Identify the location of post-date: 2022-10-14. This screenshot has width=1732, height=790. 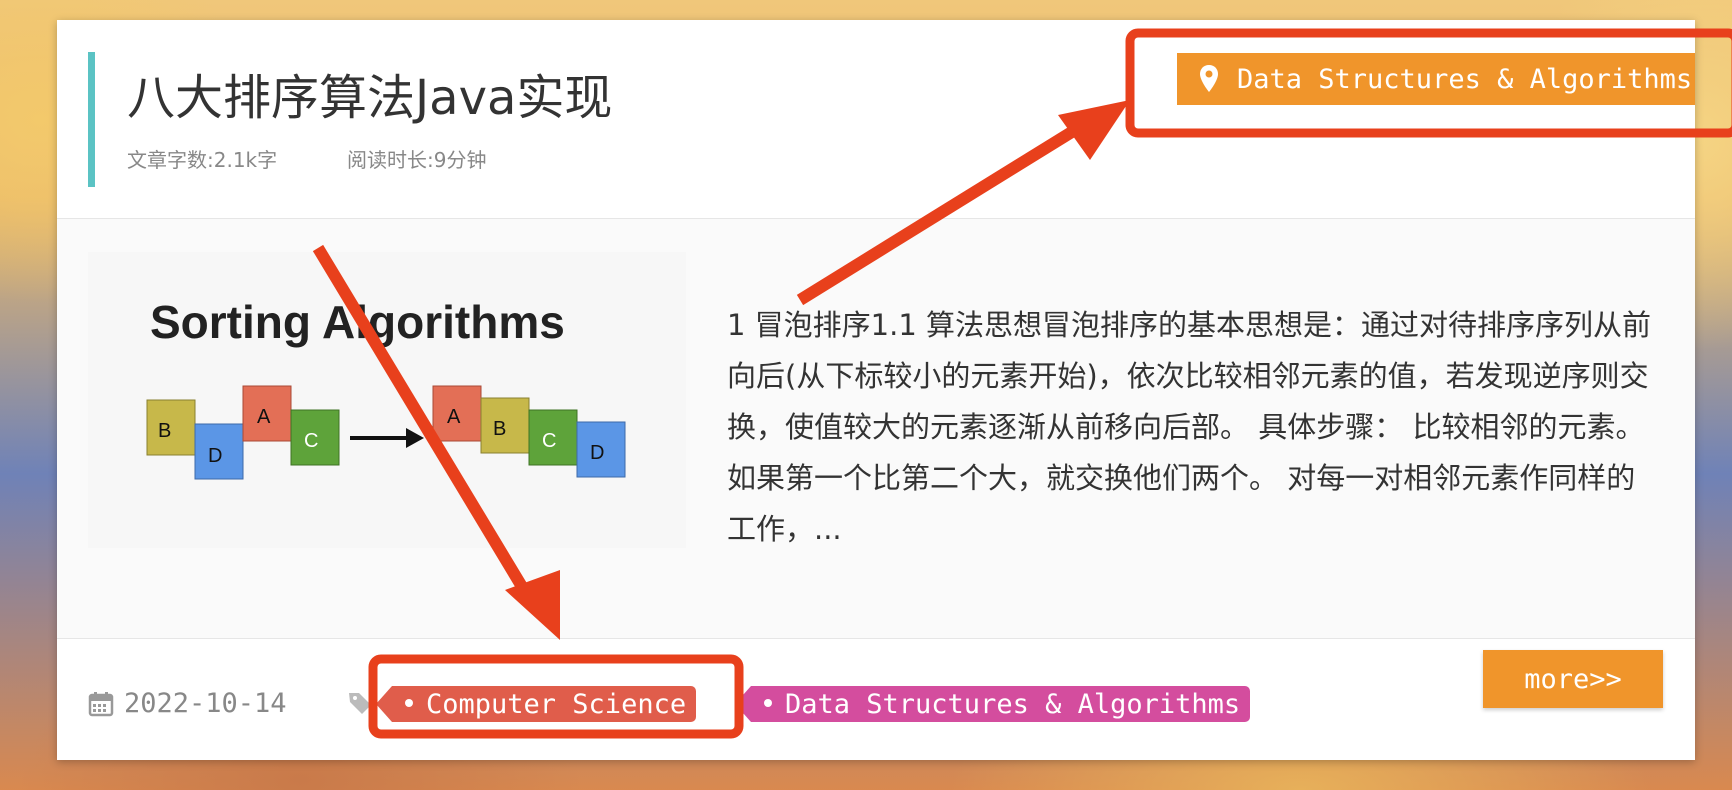
(187, 703).